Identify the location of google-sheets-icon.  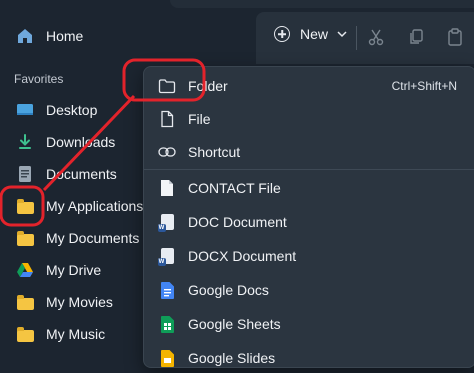
(167, 324).